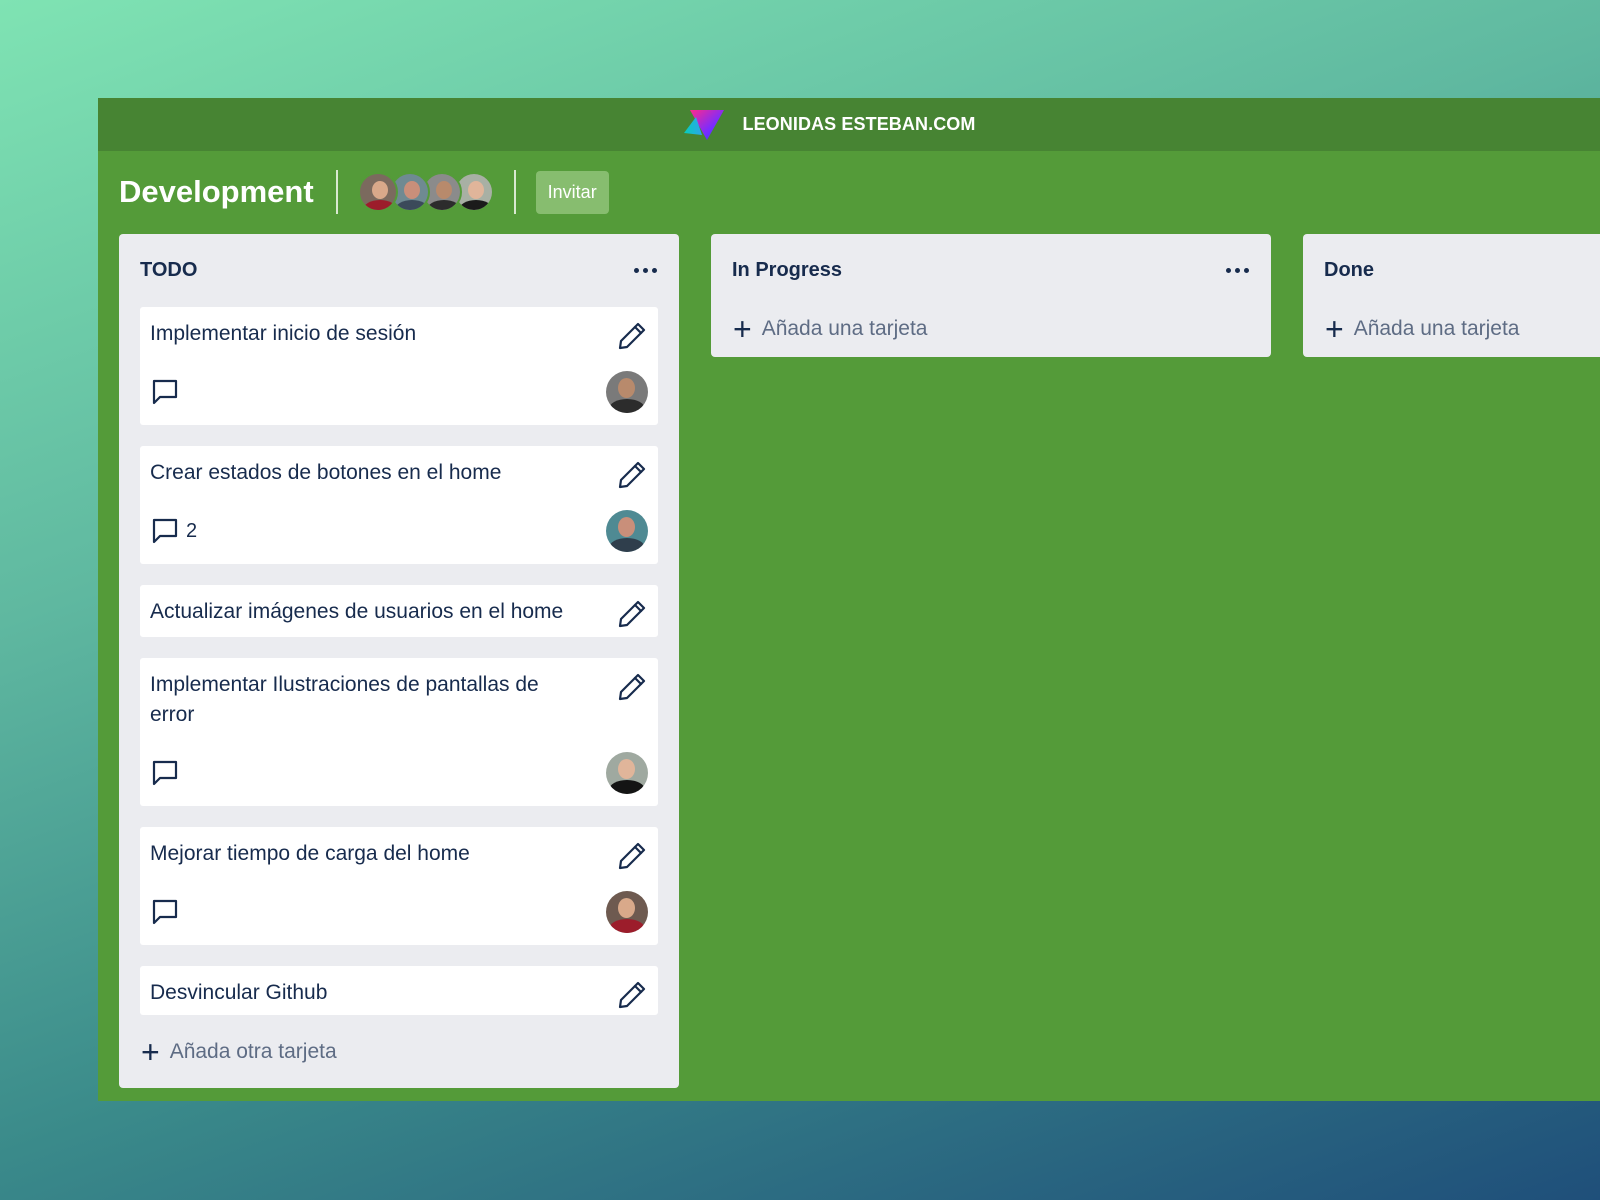 This screenshot has height=1200, width=1600. What do you see at coordinates (849, 192) in the screenshot?
I see `board-header: Development Invitar` at bounding box center [849, 192].